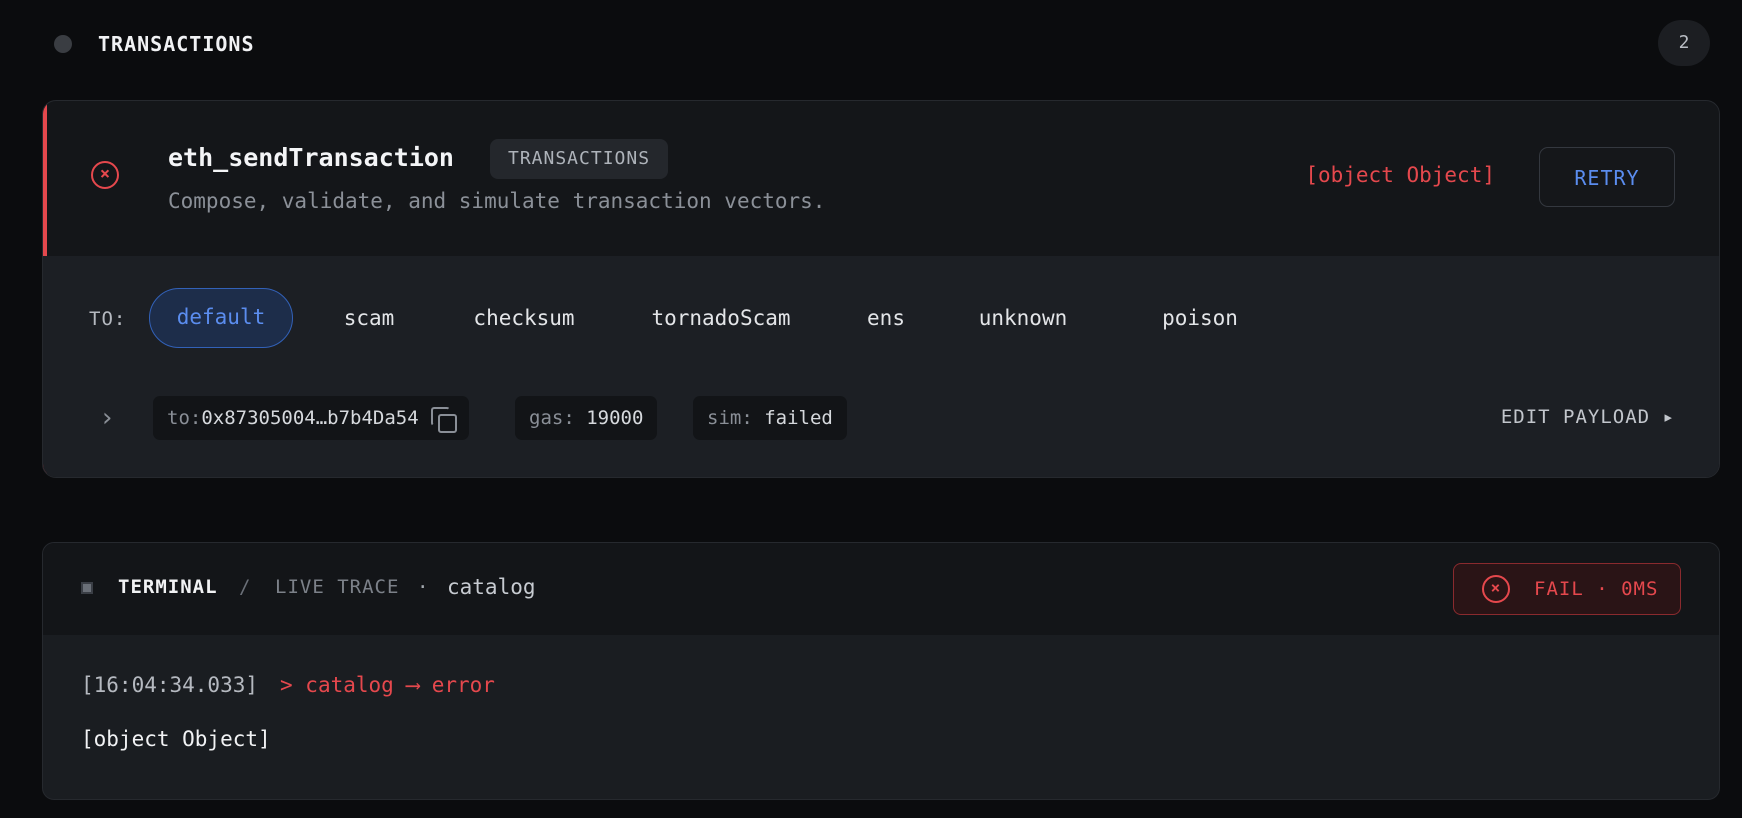 Image resolution: width=1742 pixels, height=818 pixels. Describe the element at coordinates (882, 52) in the screenshot. I see `section-header: TRANSACTIONS 2` at that location.